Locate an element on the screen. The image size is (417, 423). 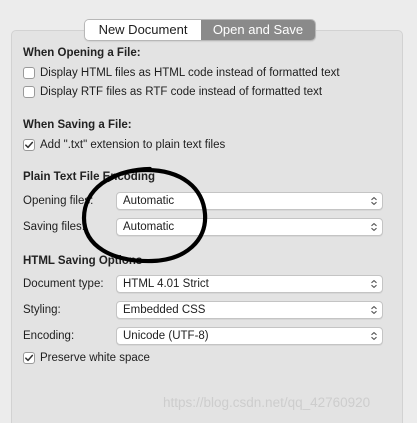
saving-files-value: Automatic is located at coordinates (149, 227).